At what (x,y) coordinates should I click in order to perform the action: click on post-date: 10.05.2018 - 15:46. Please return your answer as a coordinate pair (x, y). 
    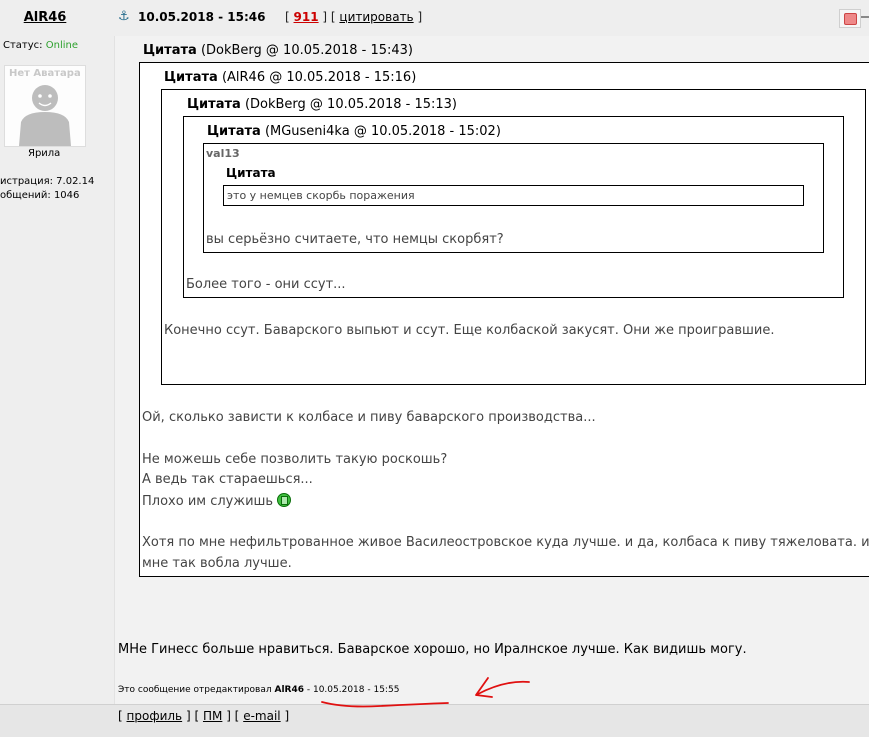
    Looking at the image, I should click on (202, 17).